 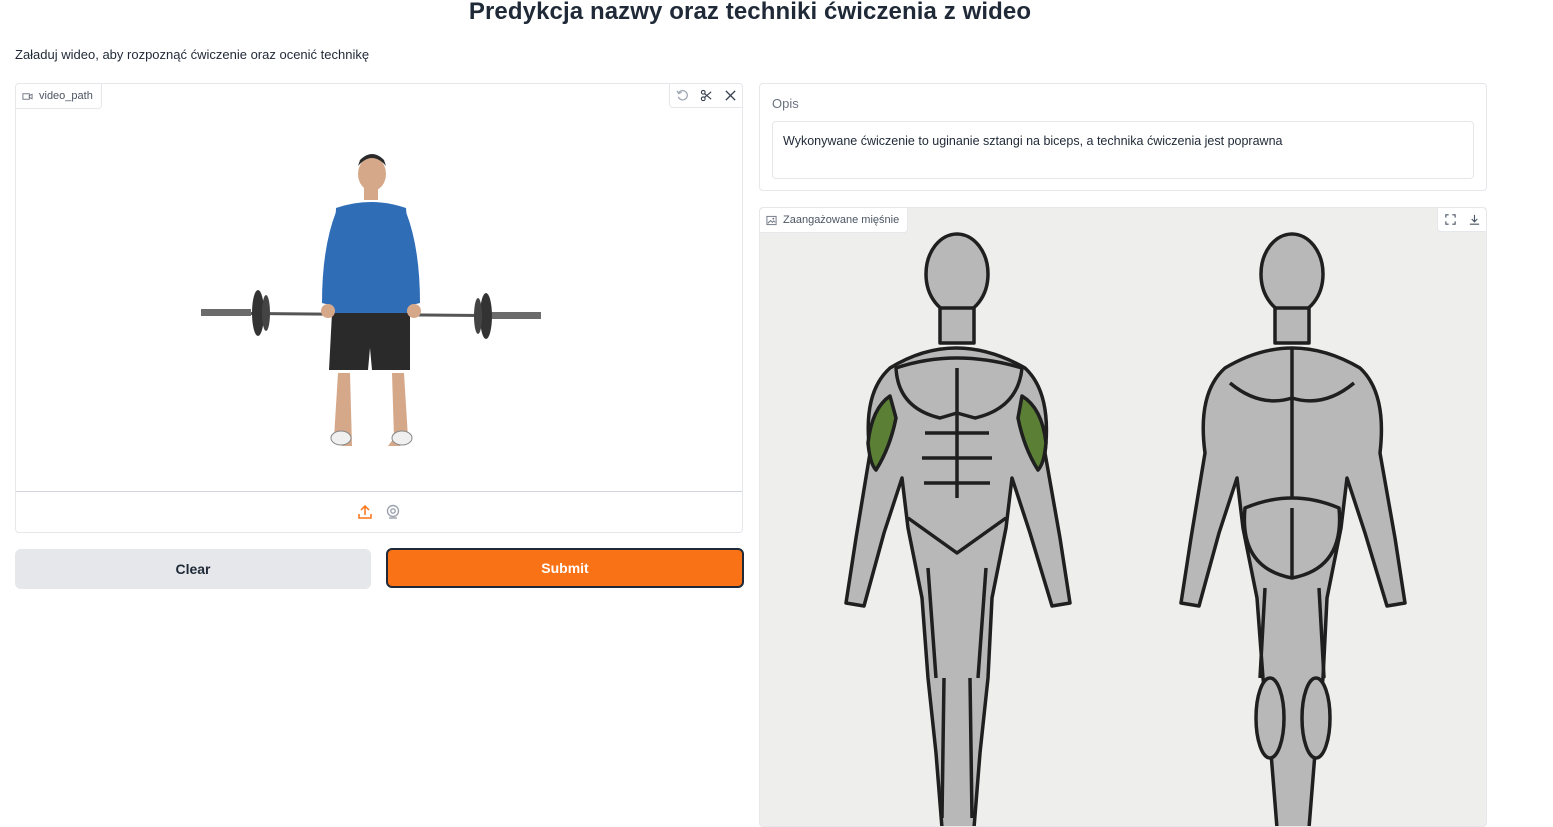 What do you see at coordinates (771, 220) in the screenshot?
I see `image-icon` at bounding box center [771, 220].